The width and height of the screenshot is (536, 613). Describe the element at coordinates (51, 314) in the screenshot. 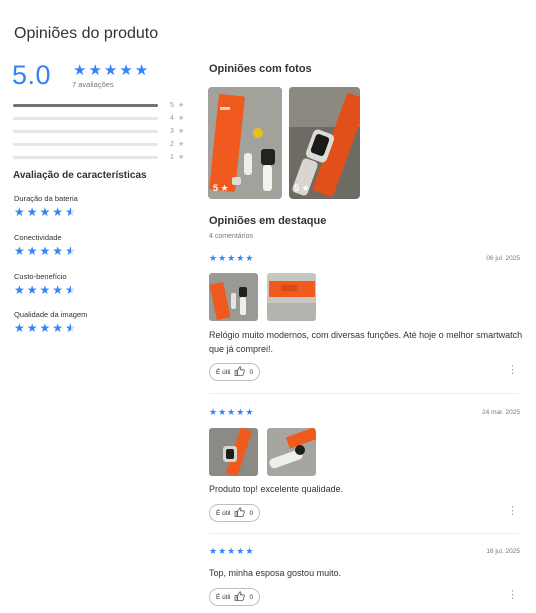

I see `characteristic-label: Qualidade da imagem` at that location.